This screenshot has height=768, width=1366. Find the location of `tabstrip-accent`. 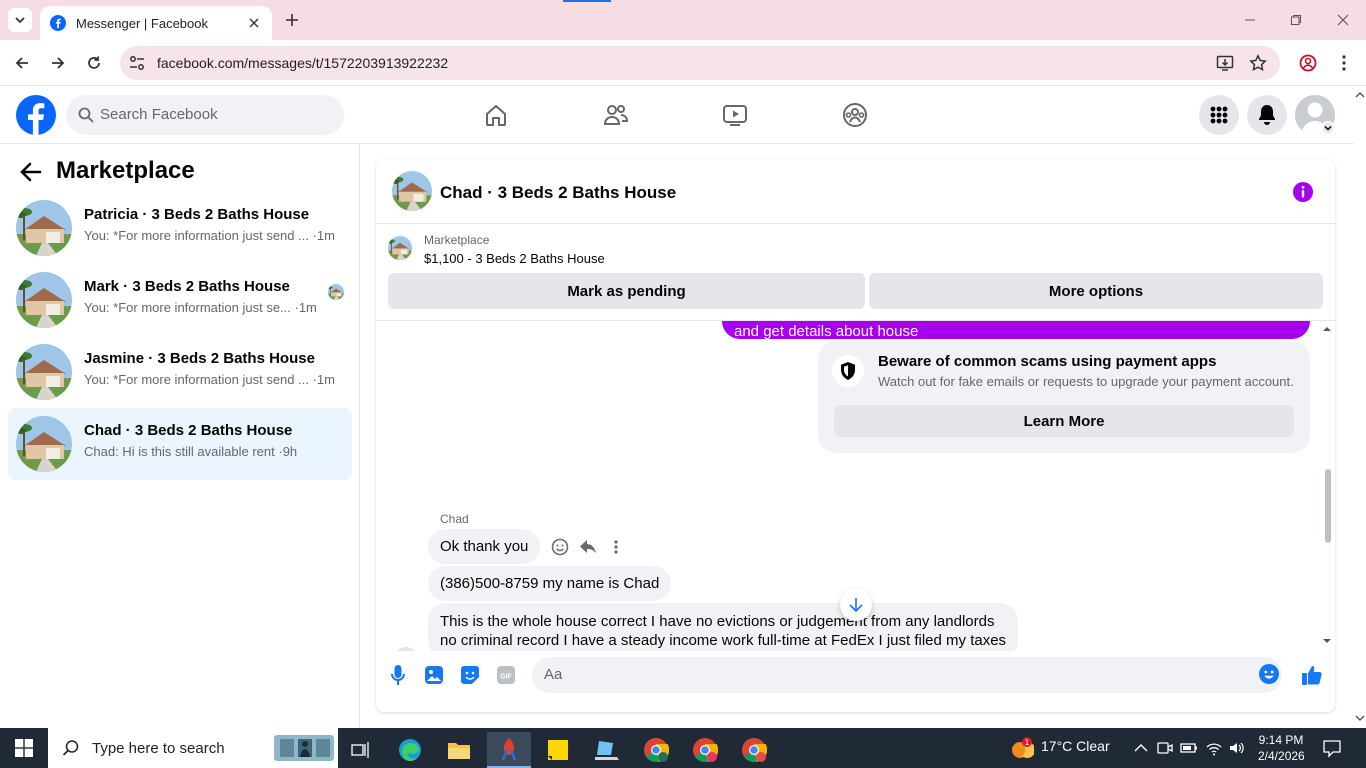

tabstrip-accent is located at coordinates (587, 1).